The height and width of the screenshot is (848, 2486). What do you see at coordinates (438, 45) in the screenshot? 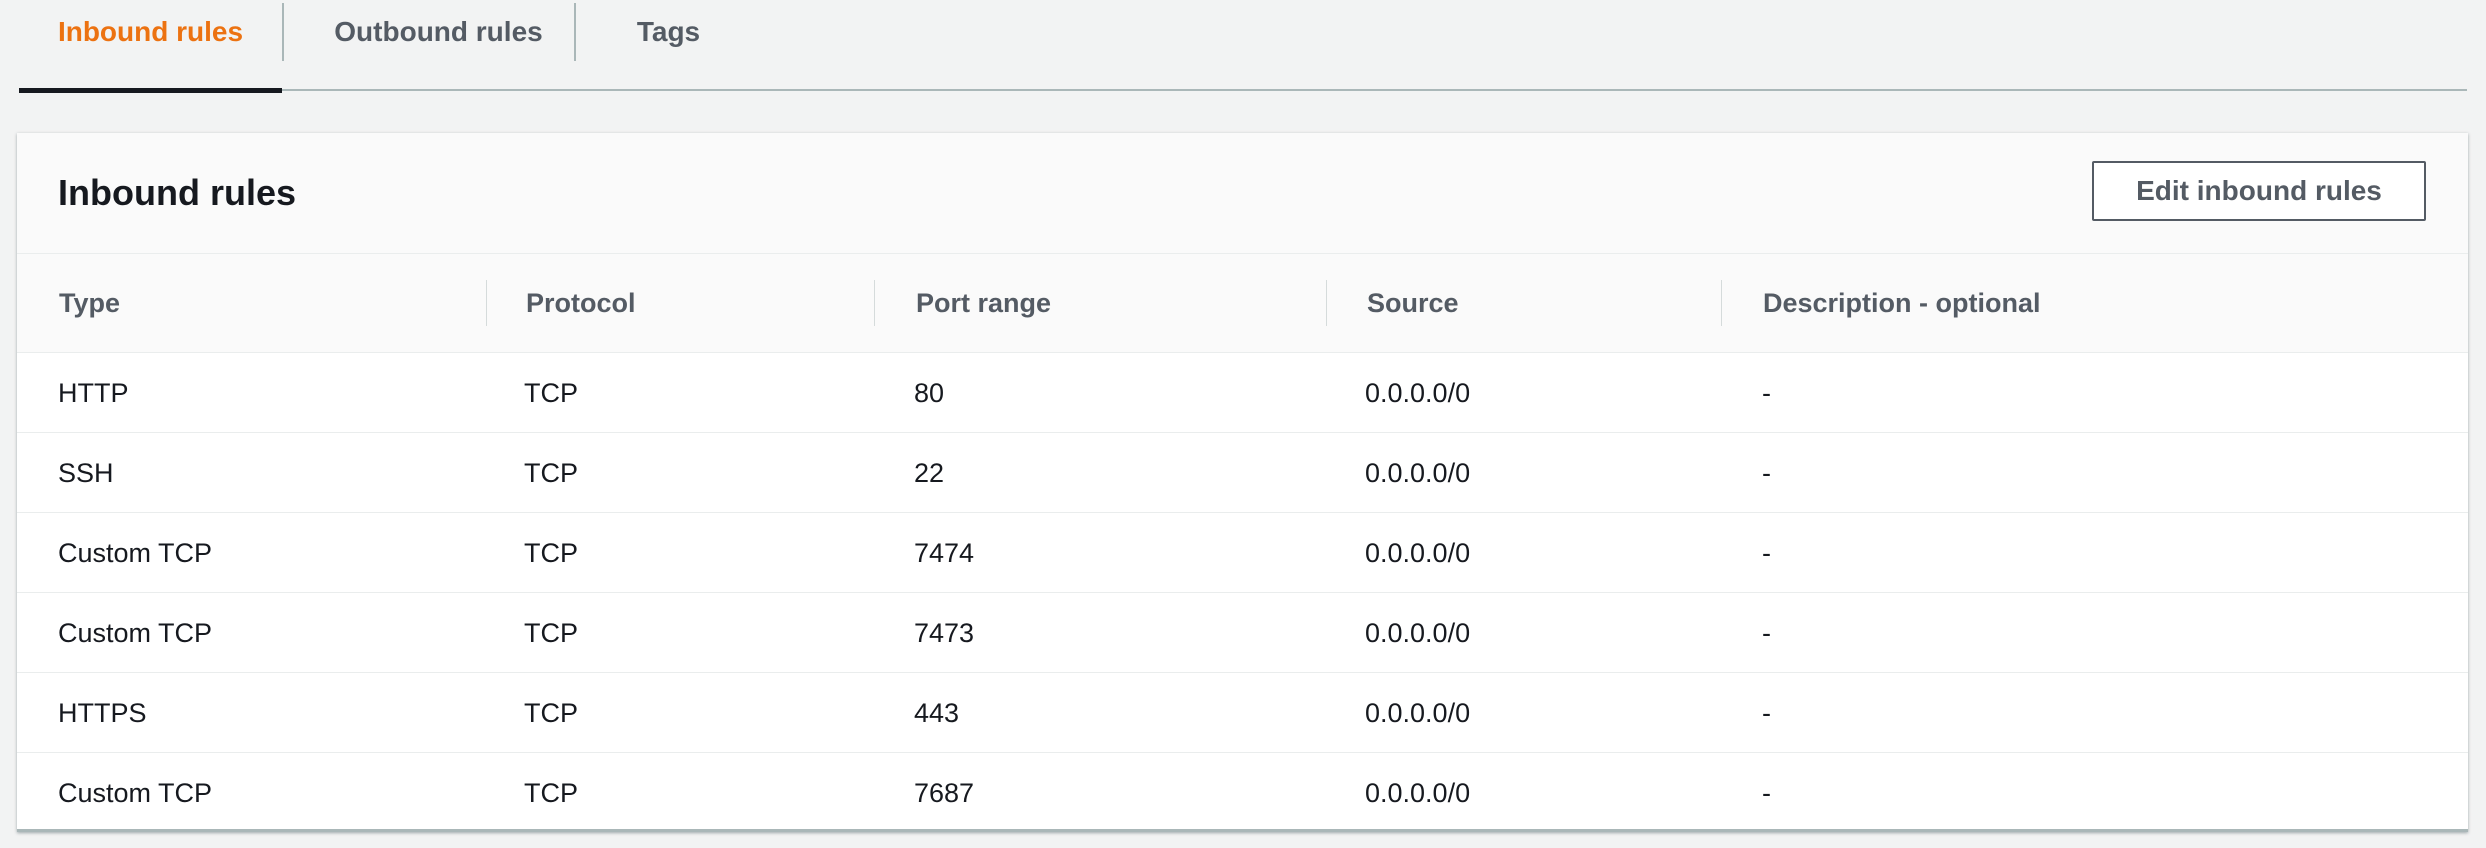
I see `tab-outbound-rules: Outbound rules` at bounding box center [438, 45].